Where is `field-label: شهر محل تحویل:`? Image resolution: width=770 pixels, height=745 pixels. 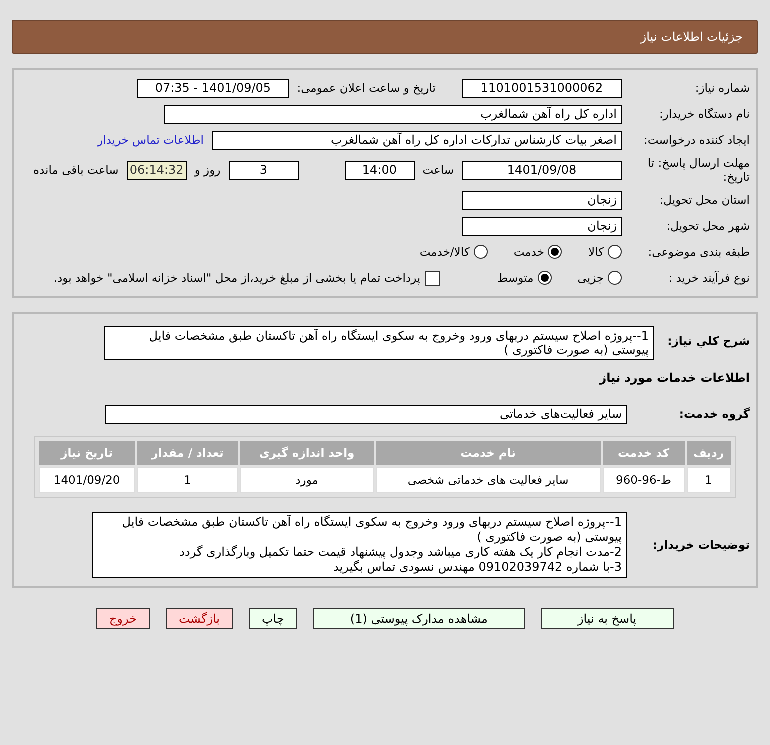
field-label: شهر محل تحویل: is located at coordinates (708, 226).